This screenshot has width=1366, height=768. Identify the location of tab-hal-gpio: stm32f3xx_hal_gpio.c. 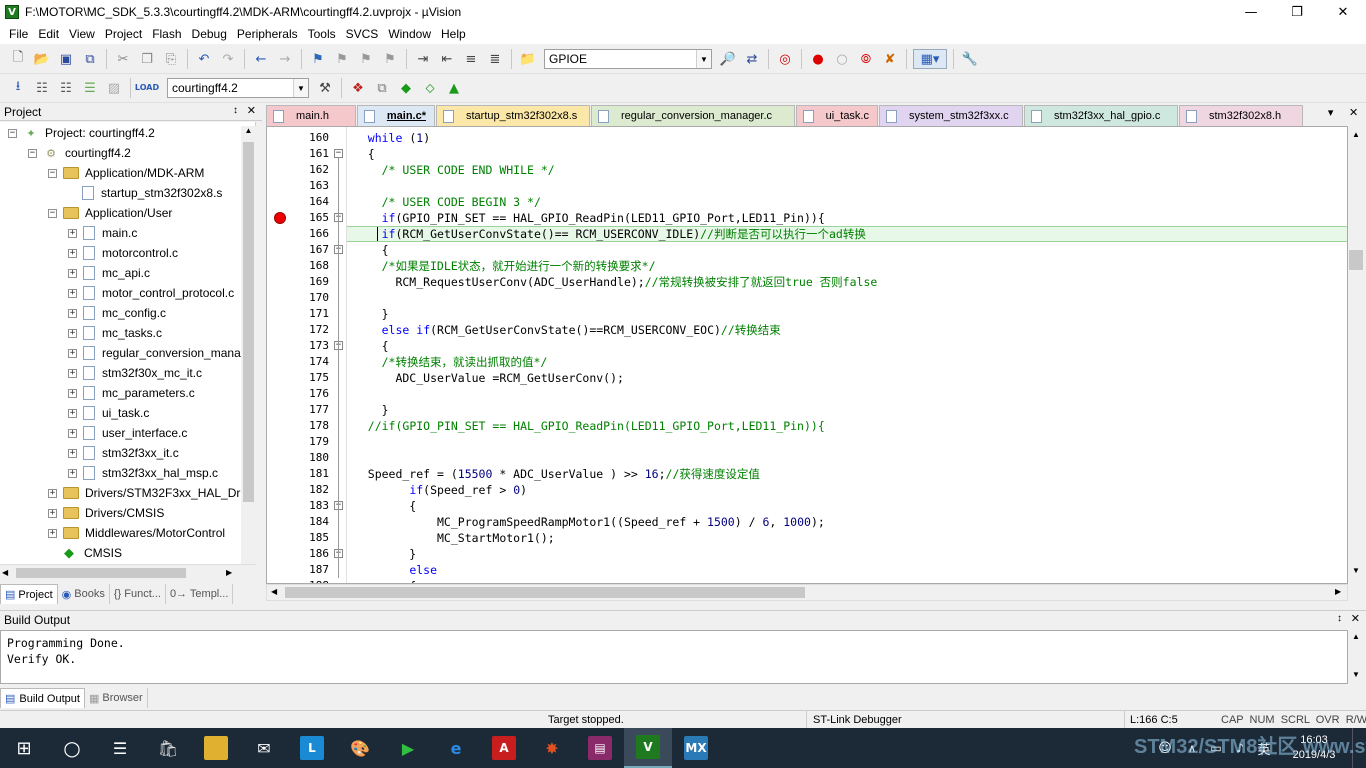
(1101, 115).